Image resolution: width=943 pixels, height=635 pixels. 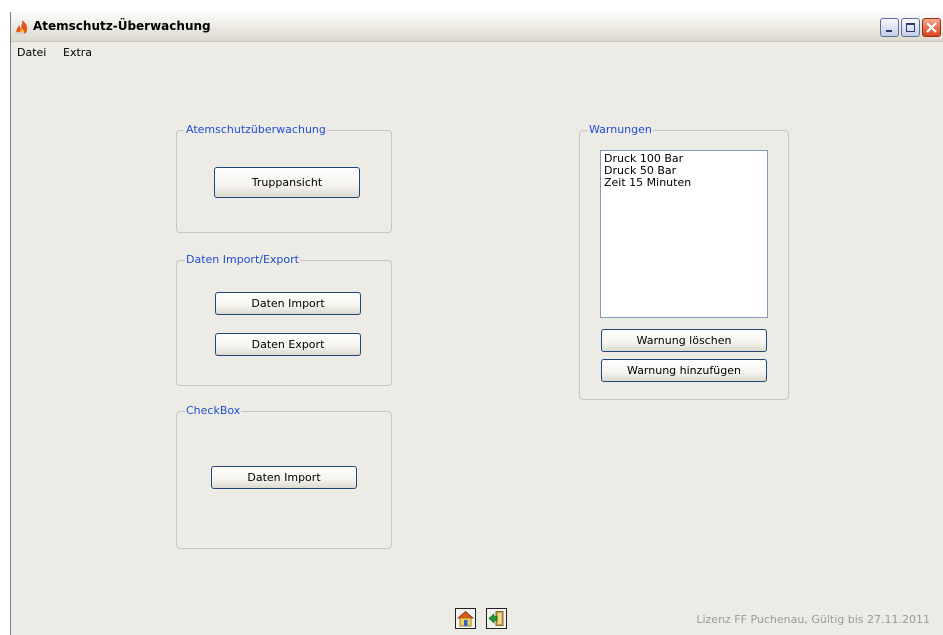 What do you see at coordinates (77, 52) in the screenshot?
I see `menu-extra: Extra` at bounding box center [77, 52].